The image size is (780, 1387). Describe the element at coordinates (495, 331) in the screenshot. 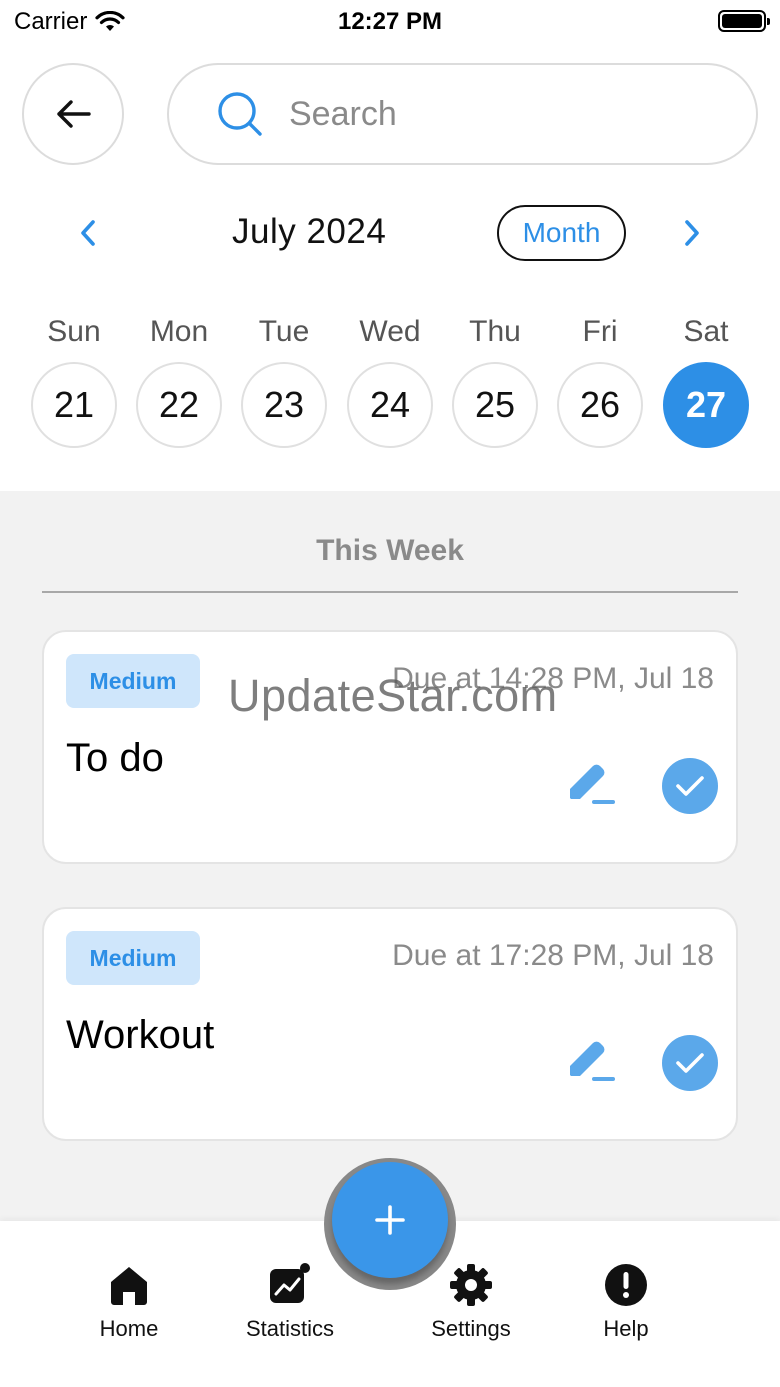

I see `day-name: Thu` at that location.